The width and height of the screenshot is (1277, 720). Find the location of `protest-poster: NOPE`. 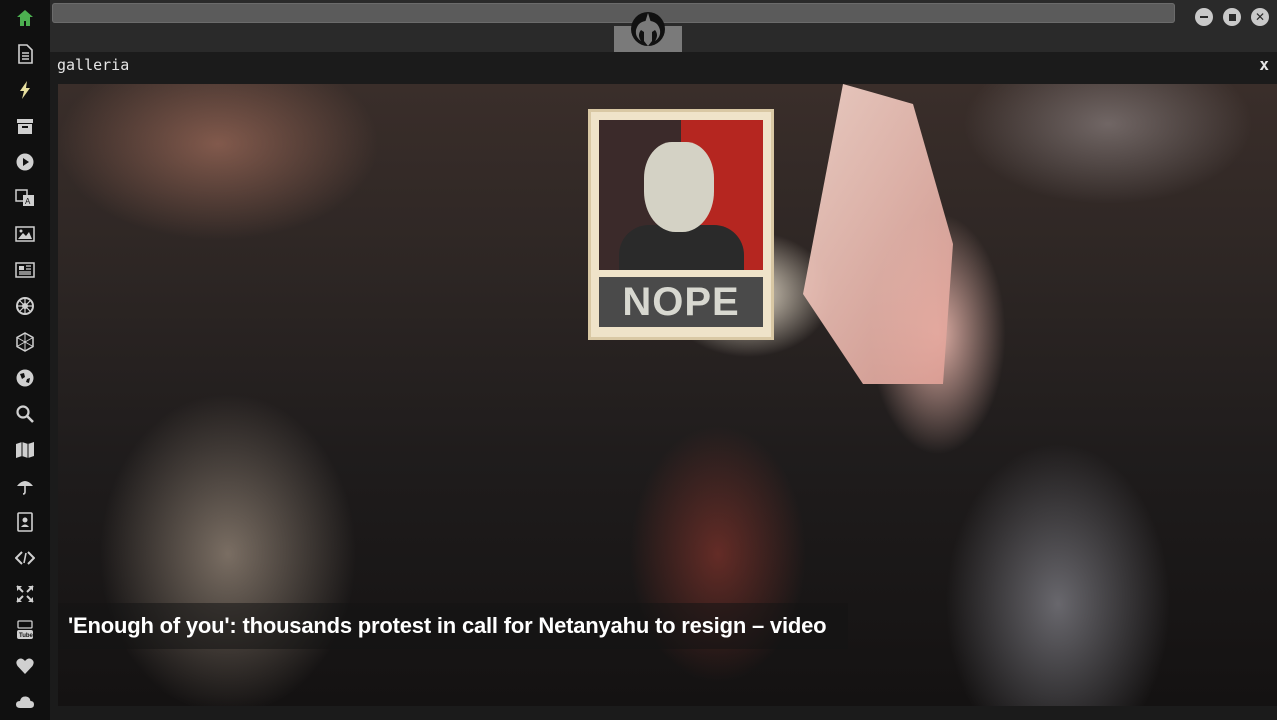

protest-poster: NOPE is located at coordinates (681, 224).